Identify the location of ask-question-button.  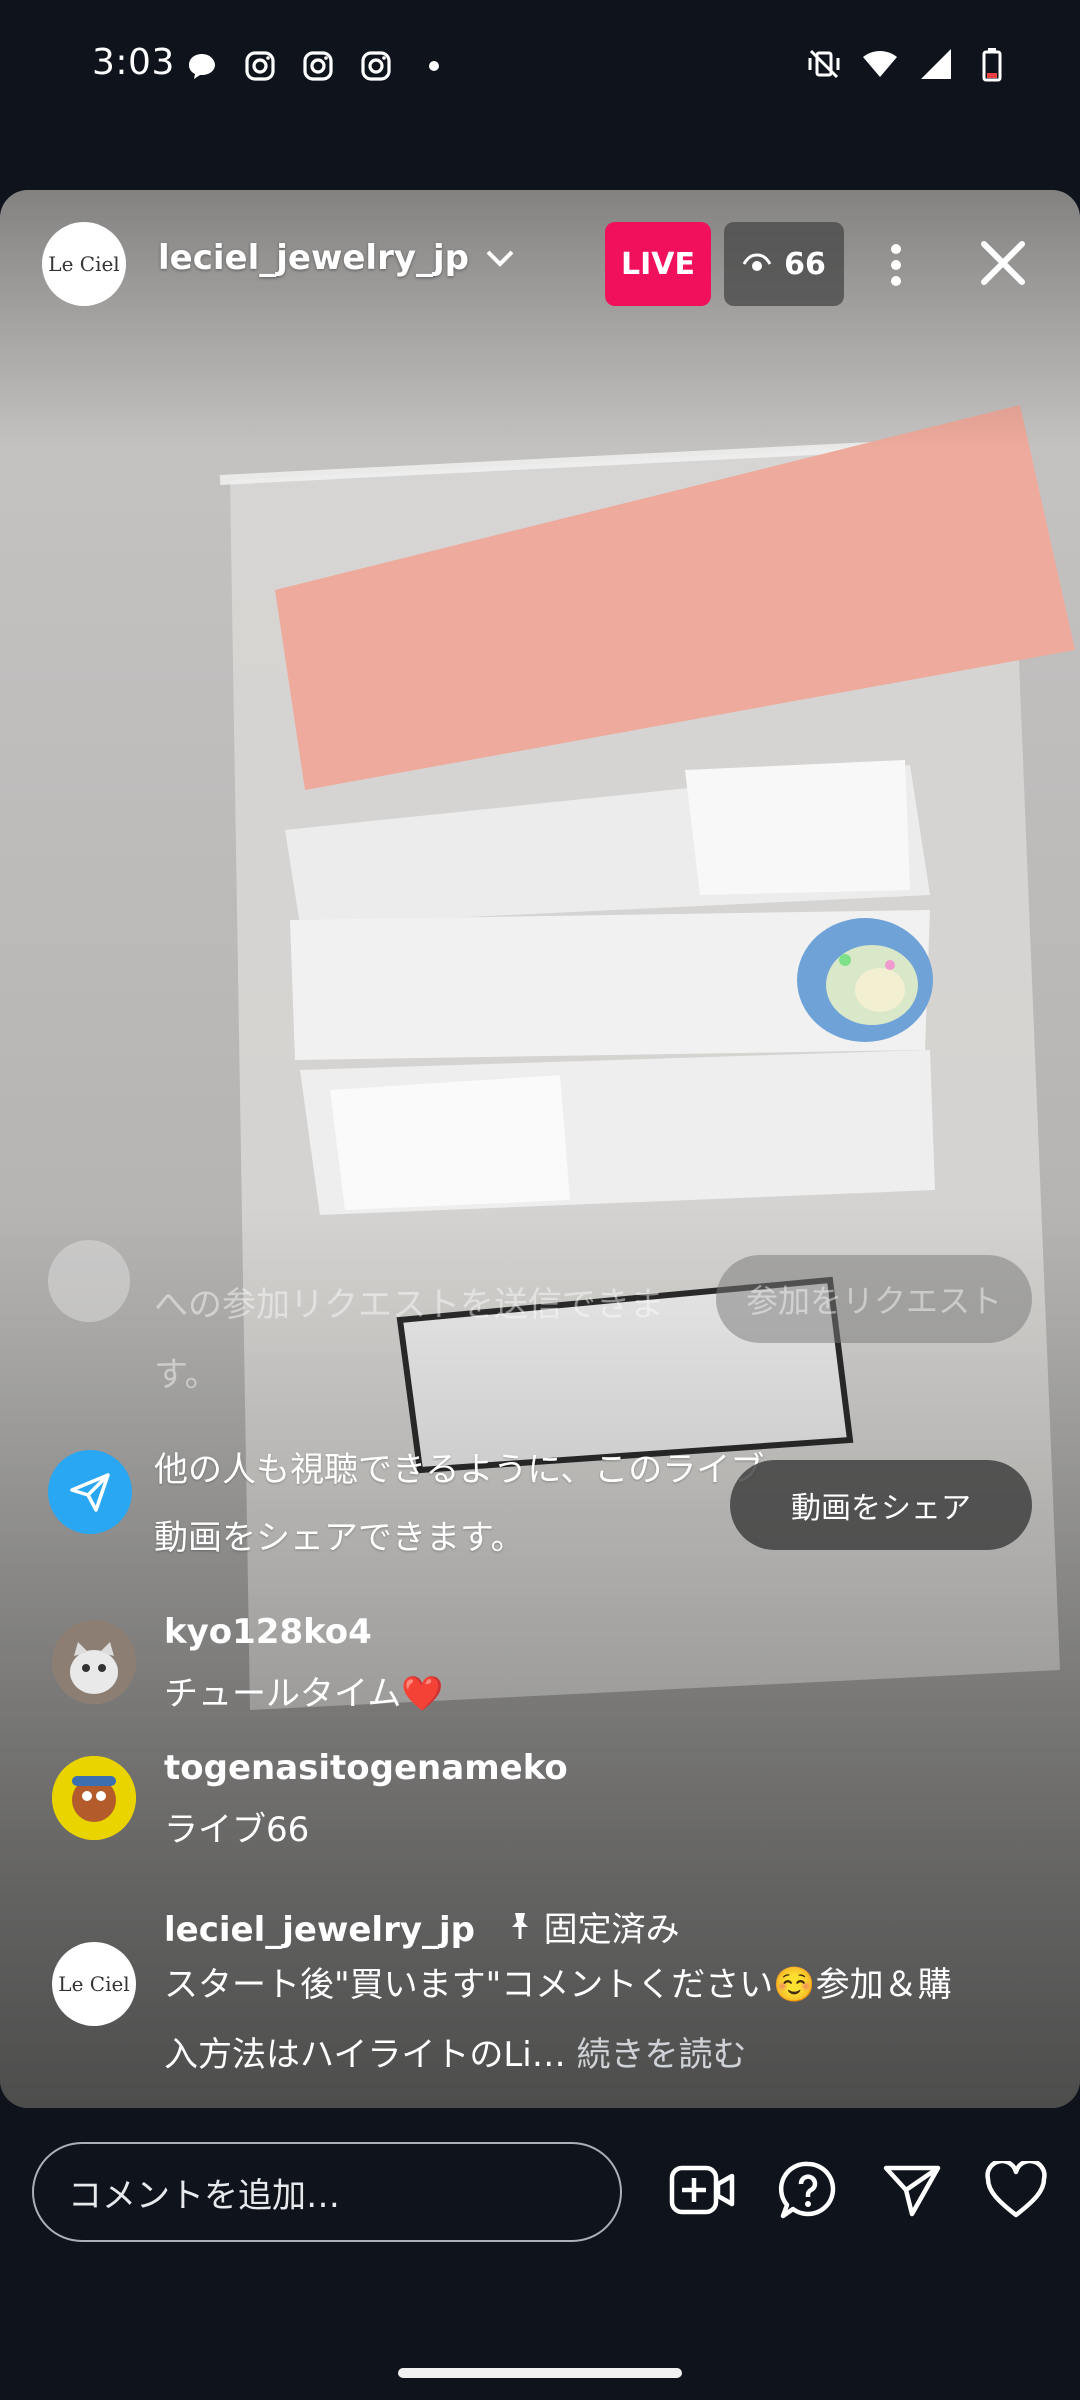
(808, 2190).